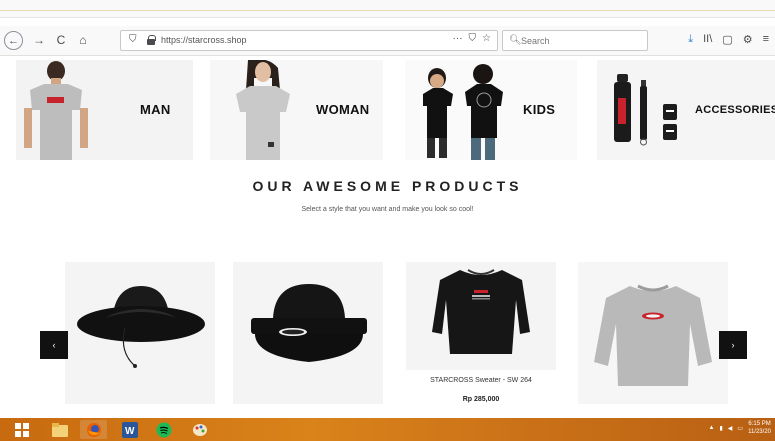  Describe the element at coordinates (581, 40) in the screenshot. I see `search-input` at that location.